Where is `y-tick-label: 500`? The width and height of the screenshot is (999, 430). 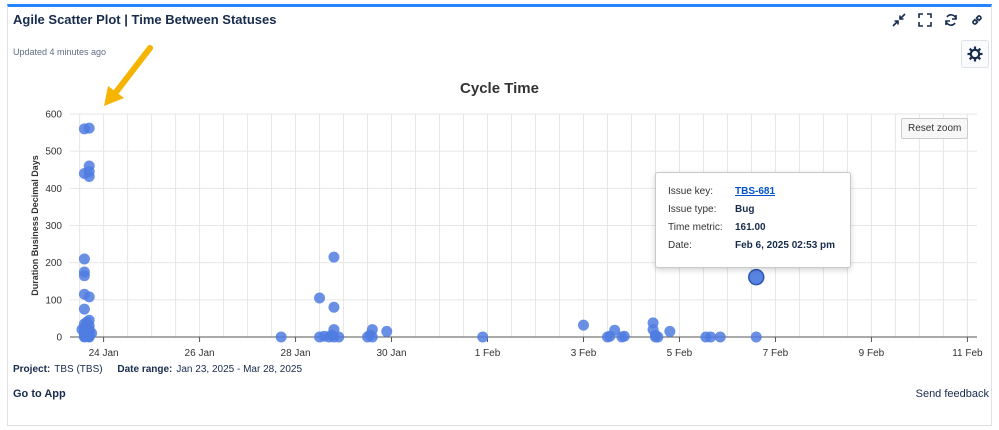 y-tick-label: 500 is located at coordinates (53, 152).